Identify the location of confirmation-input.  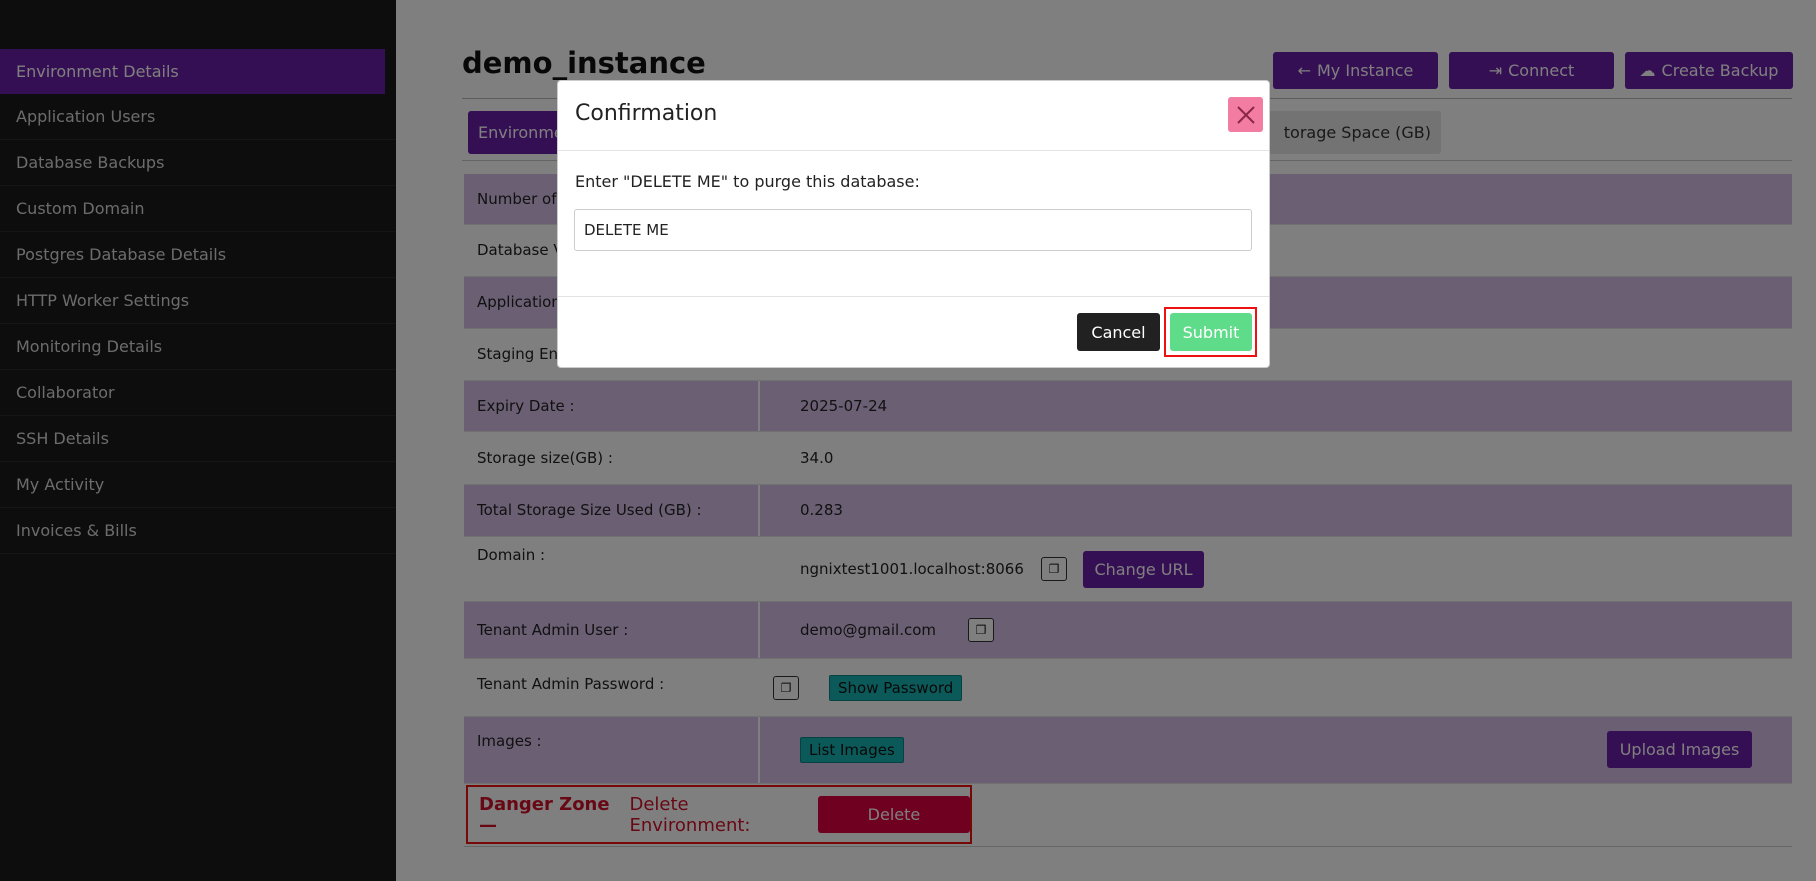
(913, 230).